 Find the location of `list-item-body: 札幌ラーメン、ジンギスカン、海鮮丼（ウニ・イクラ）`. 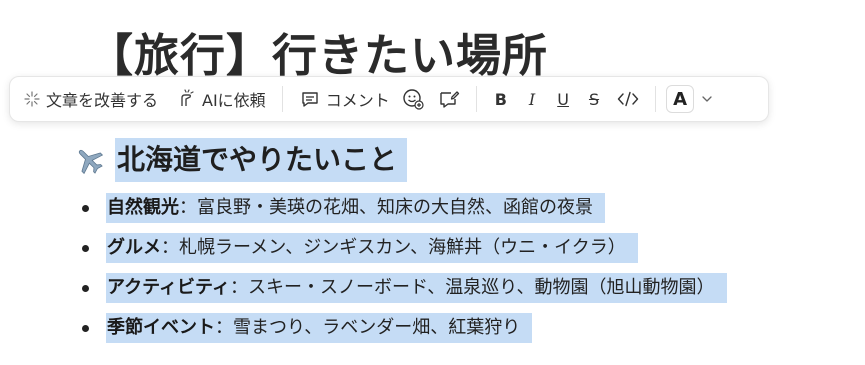

list-item-body: 札幌ラーメン、ジンギスカン、海鮮丼（ウニ・イクラ） is located at coordinates (402, 247).